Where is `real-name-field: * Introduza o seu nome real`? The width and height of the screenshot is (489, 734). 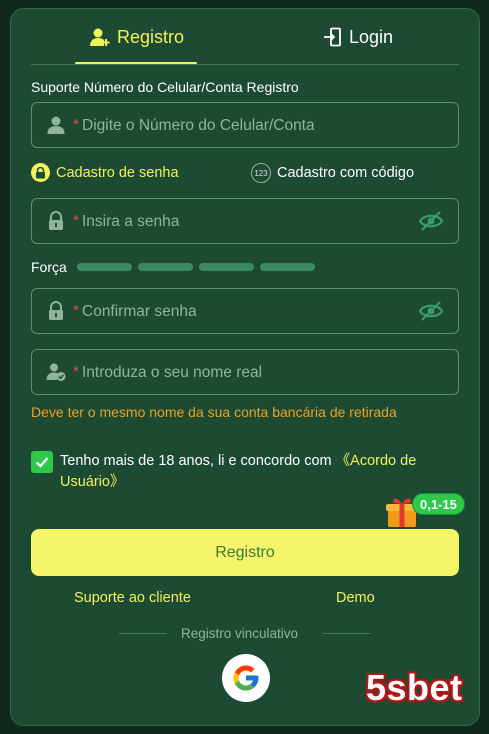
real-name-field: * Introduza o seu nome real is located at coordinates (245, 372).